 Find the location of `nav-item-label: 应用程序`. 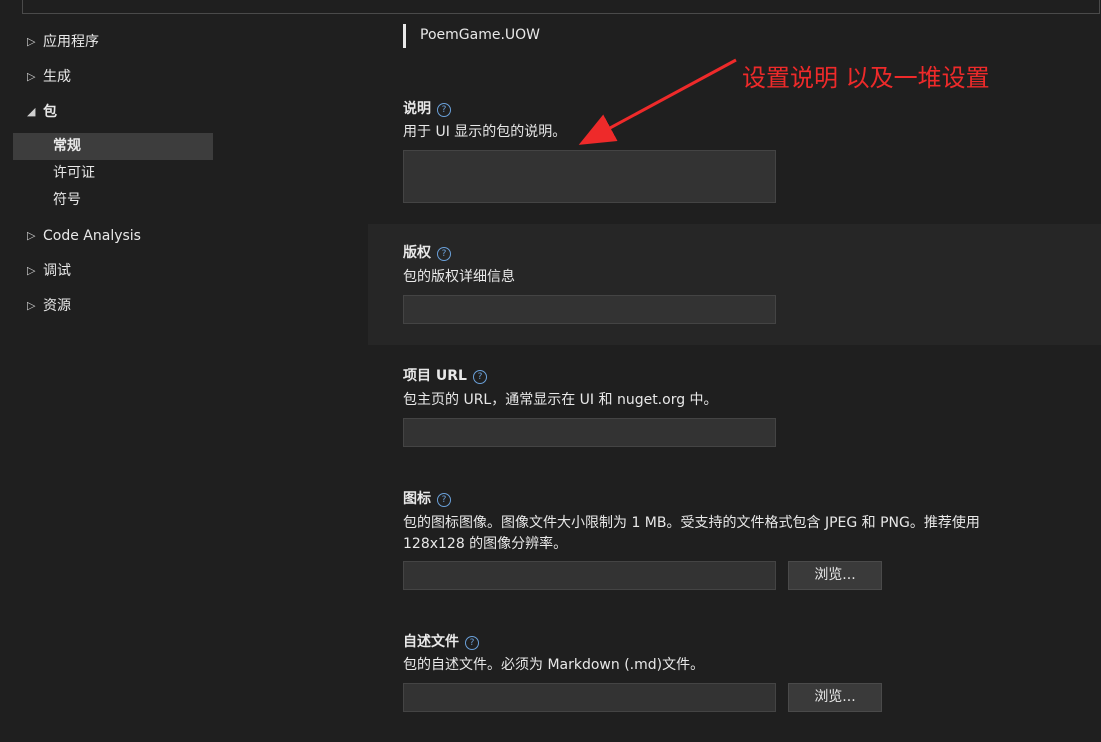

nav-item-label: 应用程序 is located at coordinates (71, 42).